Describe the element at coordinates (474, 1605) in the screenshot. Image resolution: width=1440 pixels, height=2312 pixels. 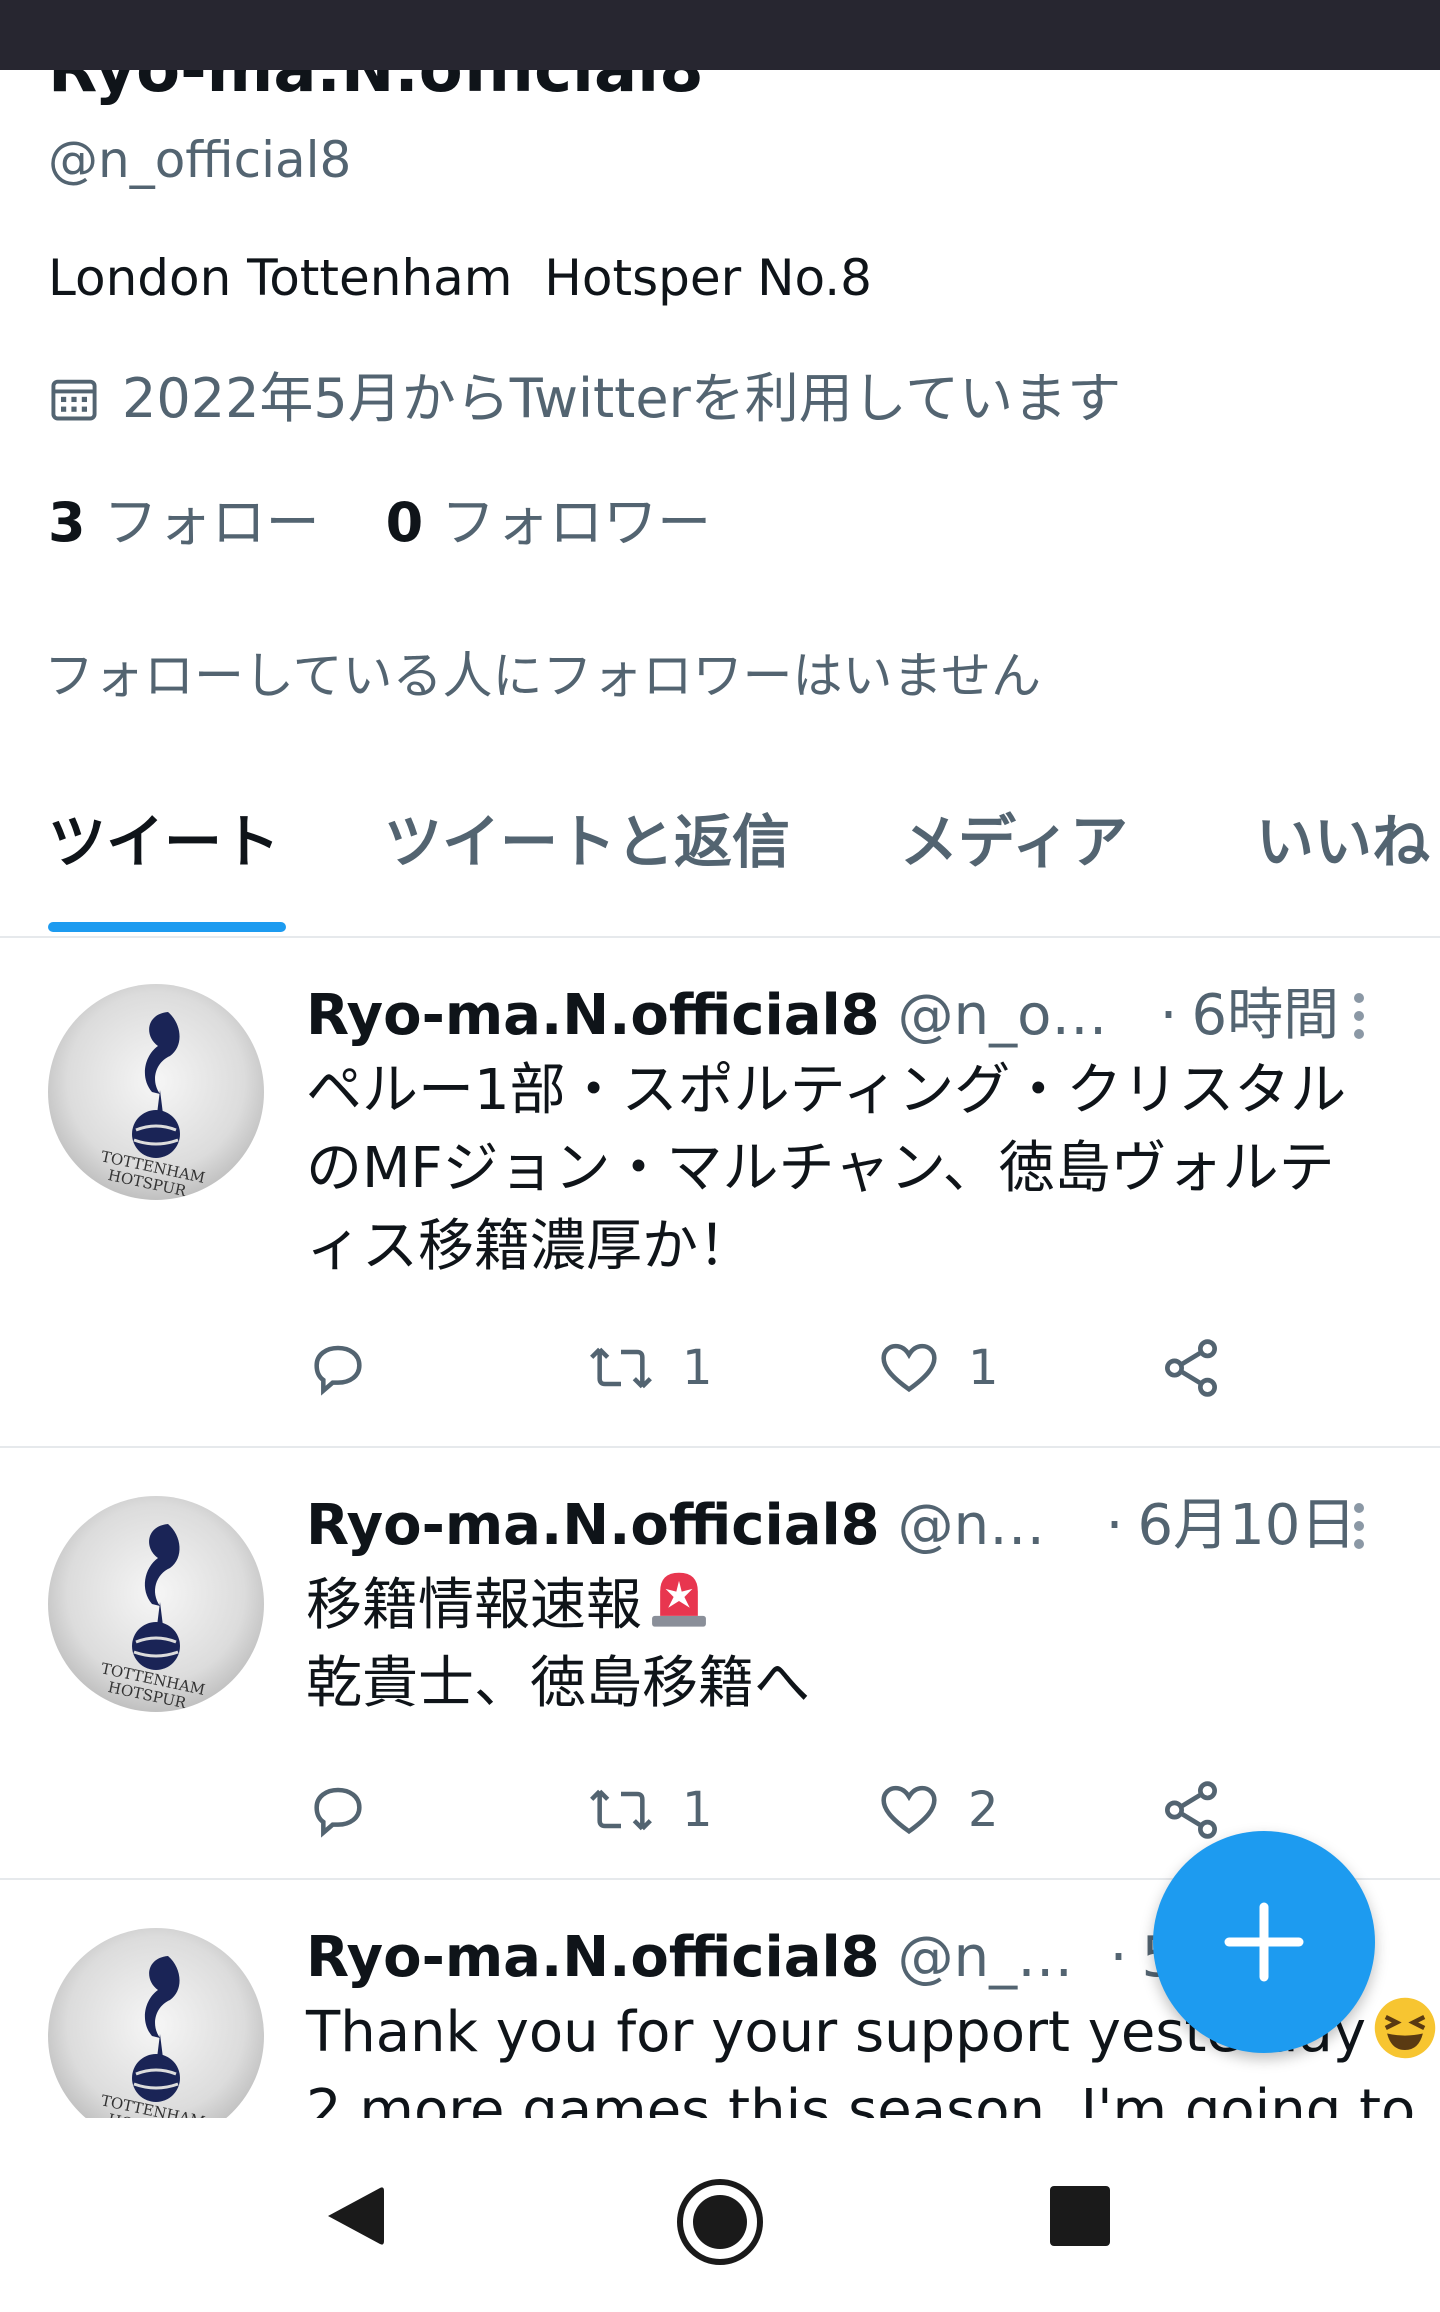
I see `tweet-text-line-1: 移籍情報速報` at that location.